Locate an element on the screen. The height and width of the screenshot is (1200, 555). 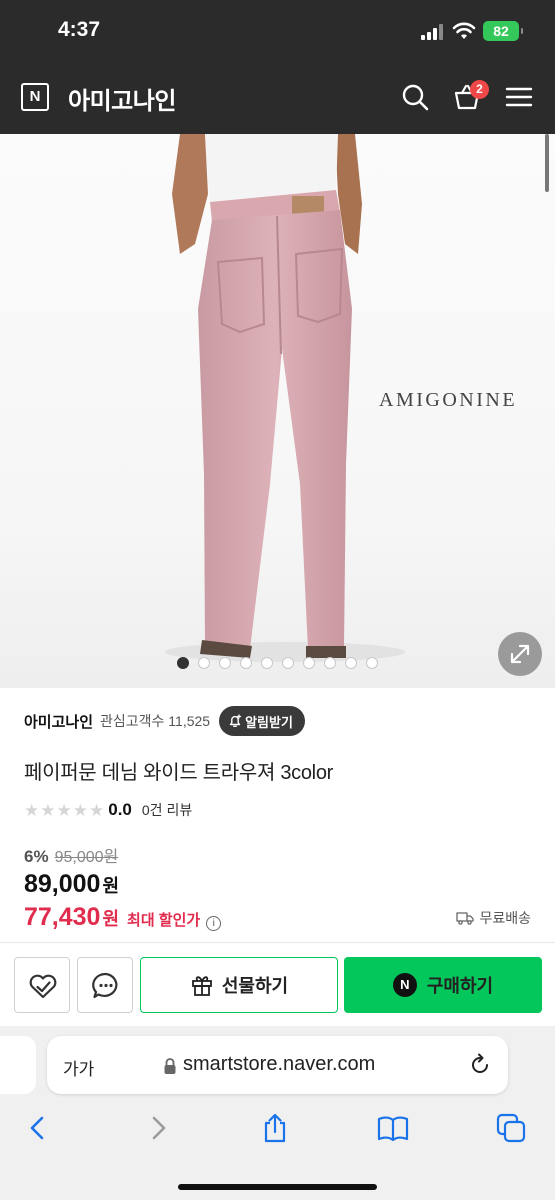
talk-button is located at coordinates (105, 985).